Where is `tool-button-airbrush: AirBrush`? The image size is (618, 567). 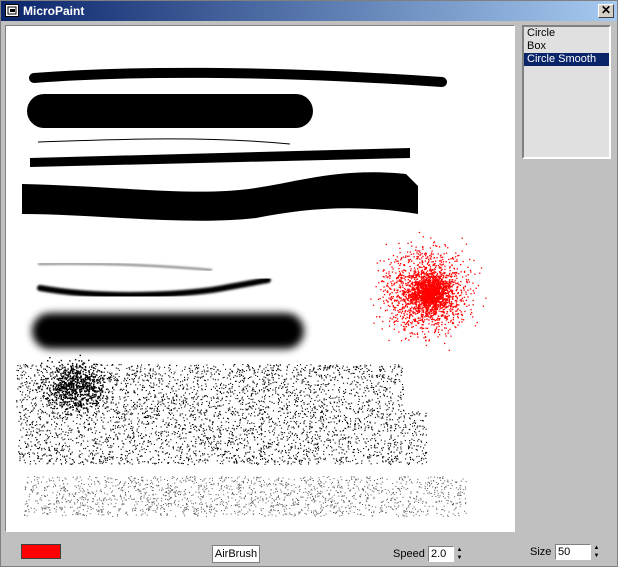
tool-button-airbrush: AirBrush is located at coordinates (236, 554).